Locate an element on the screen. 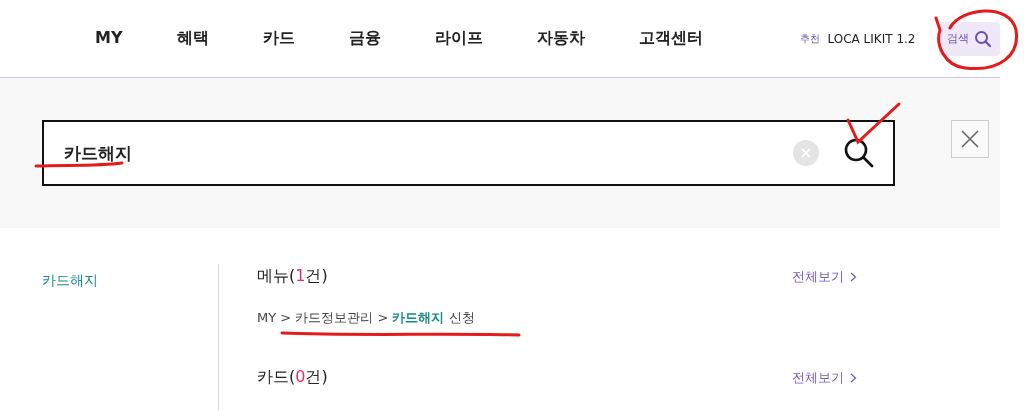 The height and width of the screenshot is (411, 1024). close-button is located at coordinates (970, 139).